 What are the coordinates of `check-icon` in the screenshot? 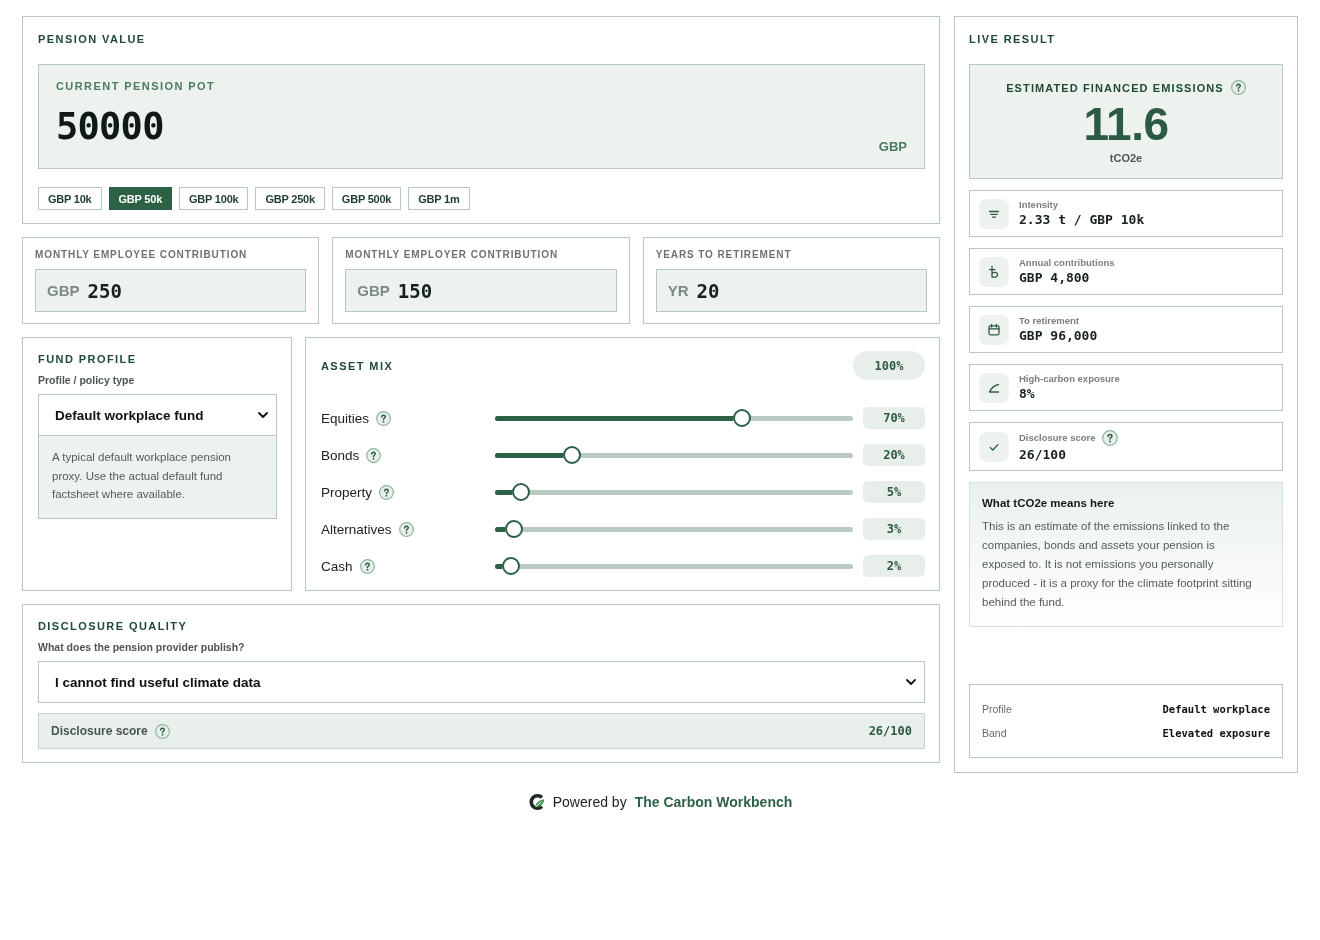 It's located at (994, 446).